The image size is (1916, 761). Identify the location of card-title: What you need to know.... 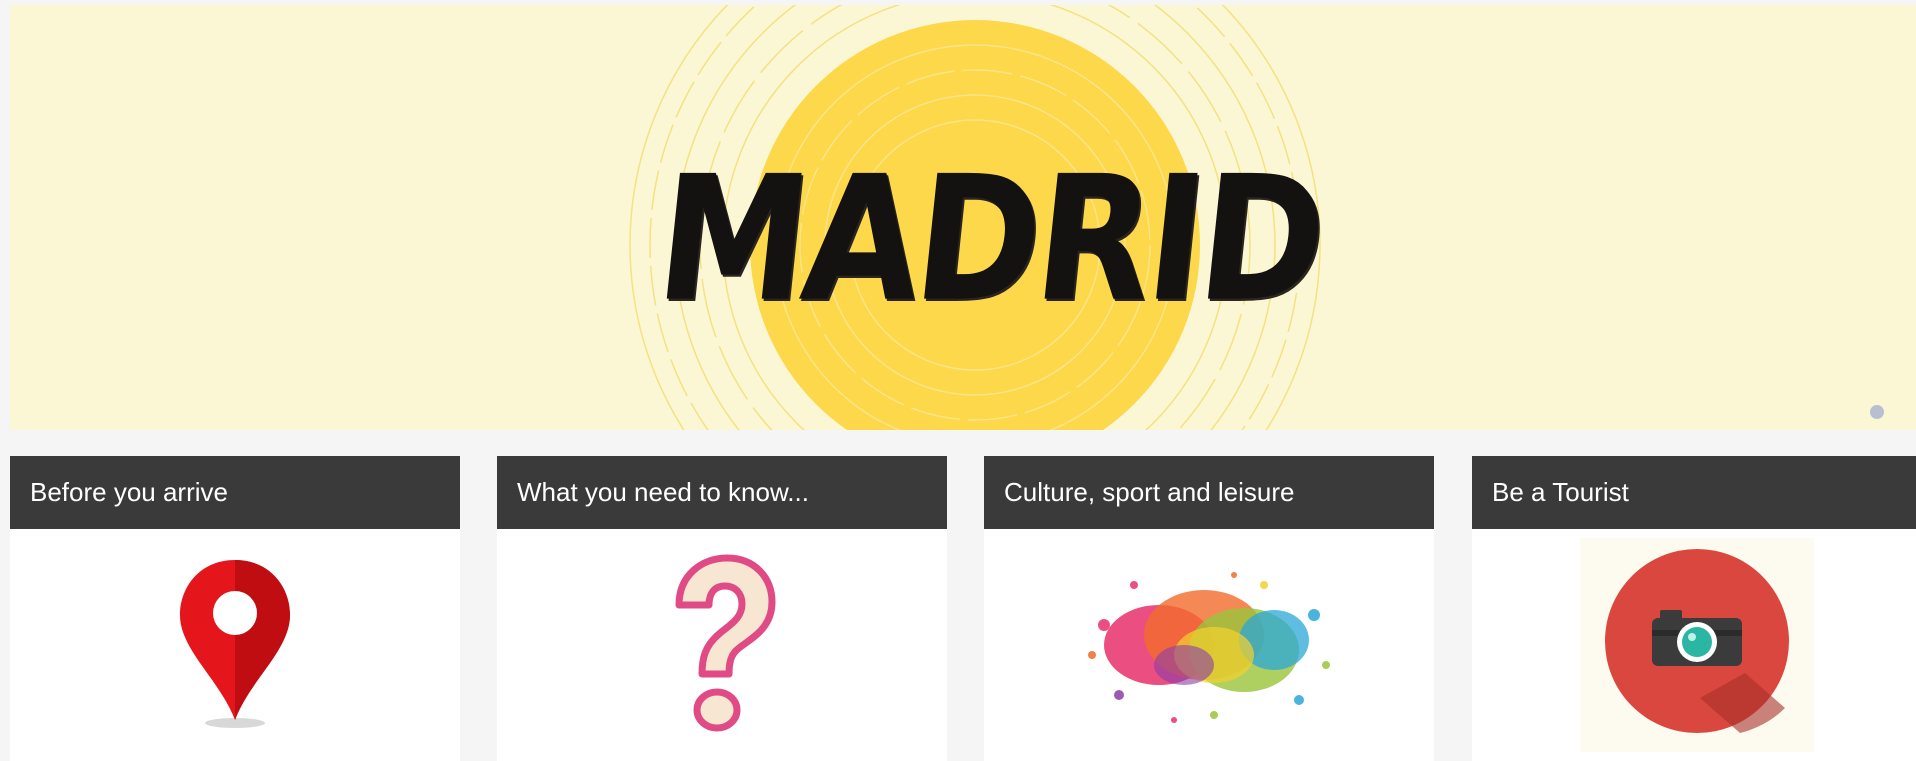
(722, 492).